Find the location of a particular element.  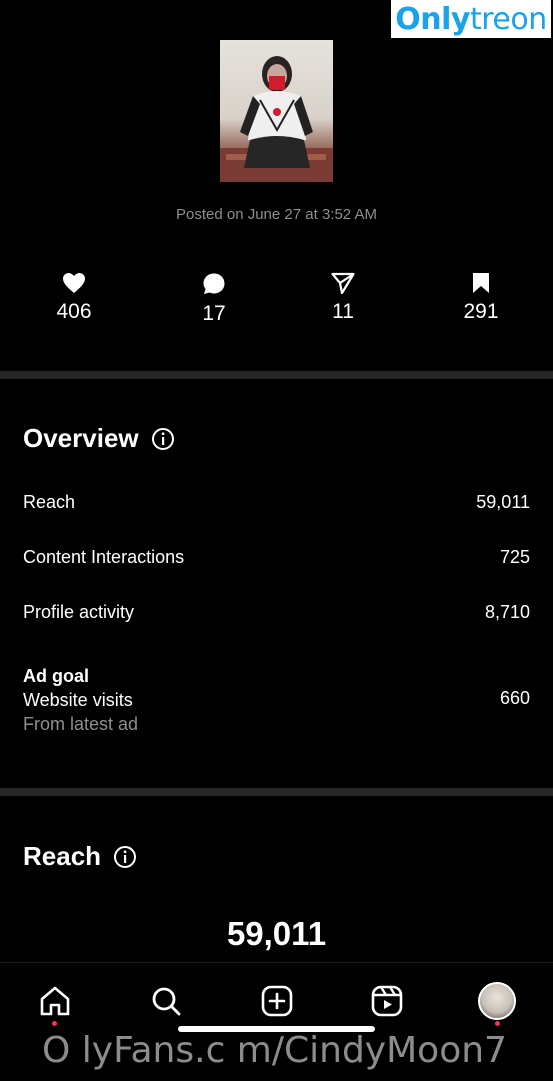

overview-row-label: Content Interactions is located at coordinates (104, 557).